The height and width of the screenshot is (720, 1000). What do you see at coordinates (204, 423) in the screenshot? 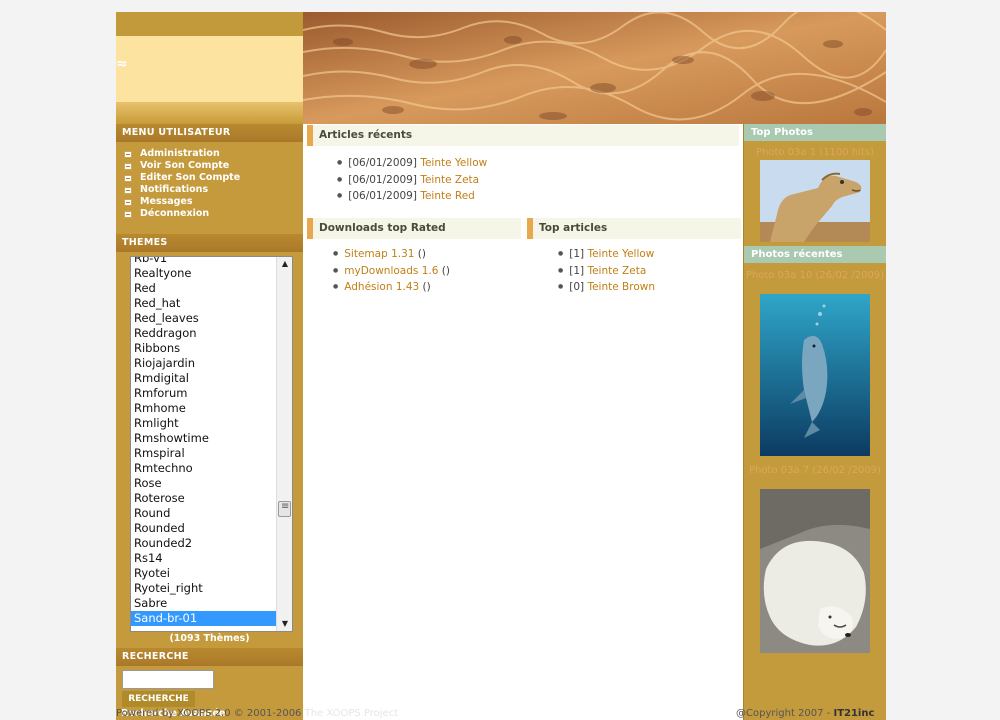
I see `theme-option: Rmlight` at bounding box center [204, 423].